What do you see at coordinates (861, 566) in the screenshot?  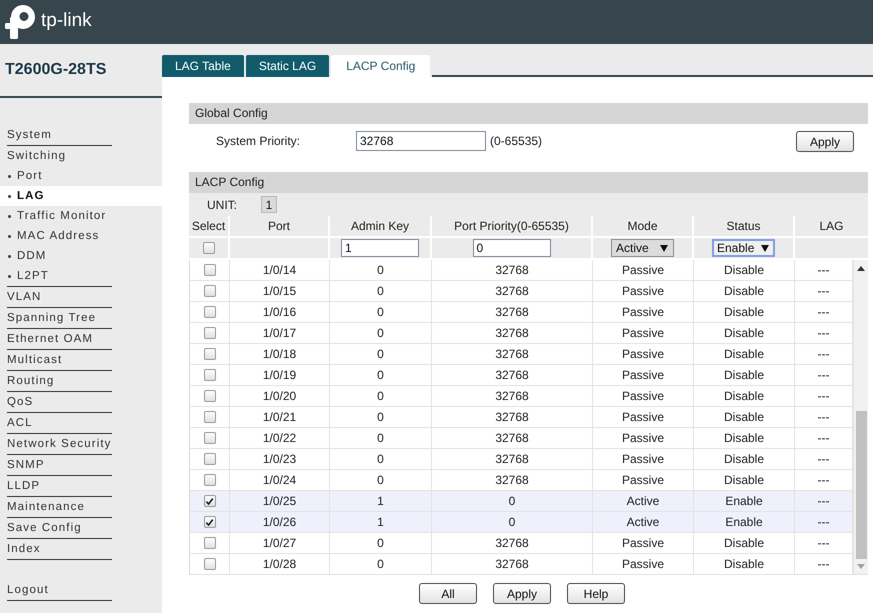 I see `scroll-down-icon` at bounding box center [861, 566].